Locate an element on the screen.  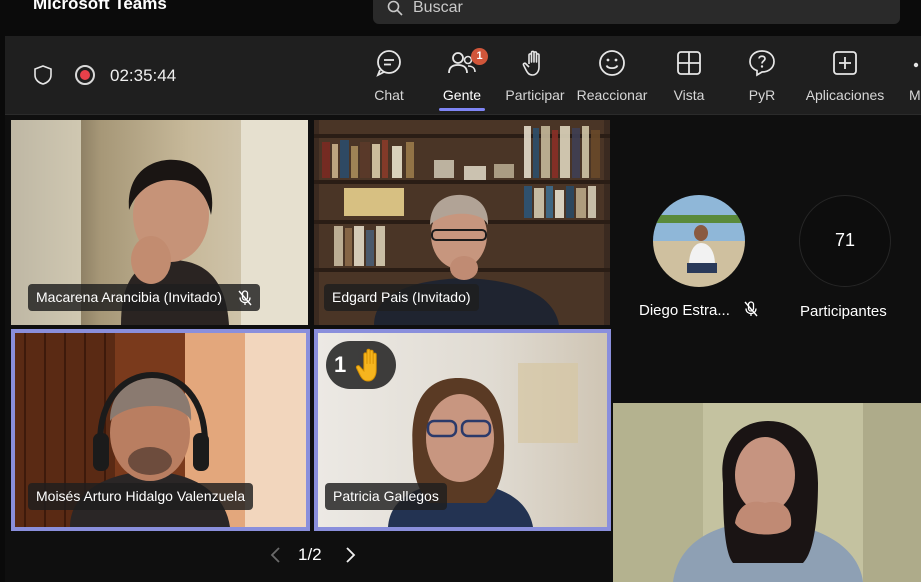
raise-hand-label: Participar is located at coordinates (535, 95).